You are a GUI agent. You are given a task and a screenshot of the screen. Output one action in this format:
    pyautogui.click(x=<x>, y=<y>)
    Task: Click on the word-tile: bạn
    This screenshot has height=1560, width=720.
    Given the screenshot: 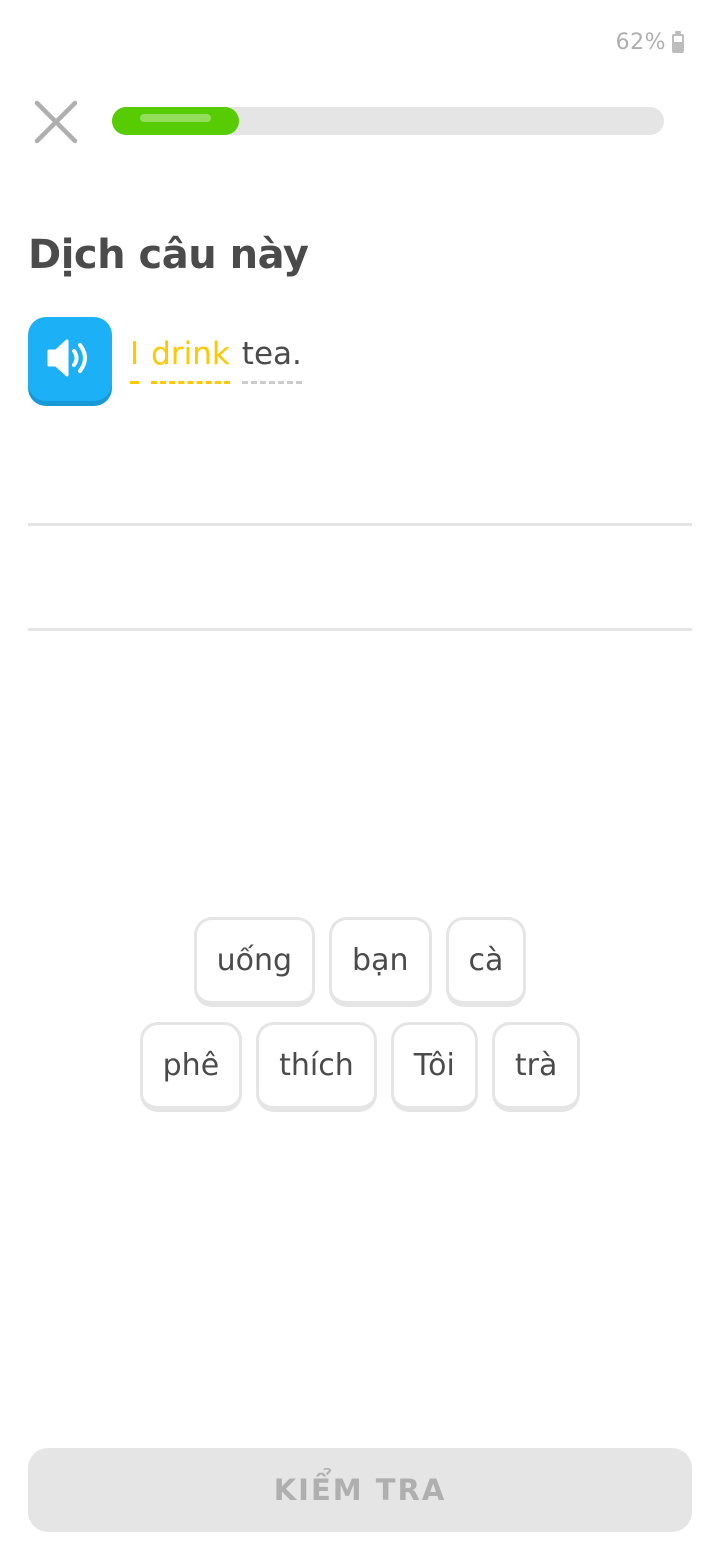 What is the action you would take?
    pyautogui.click(x=380, y=962)
    